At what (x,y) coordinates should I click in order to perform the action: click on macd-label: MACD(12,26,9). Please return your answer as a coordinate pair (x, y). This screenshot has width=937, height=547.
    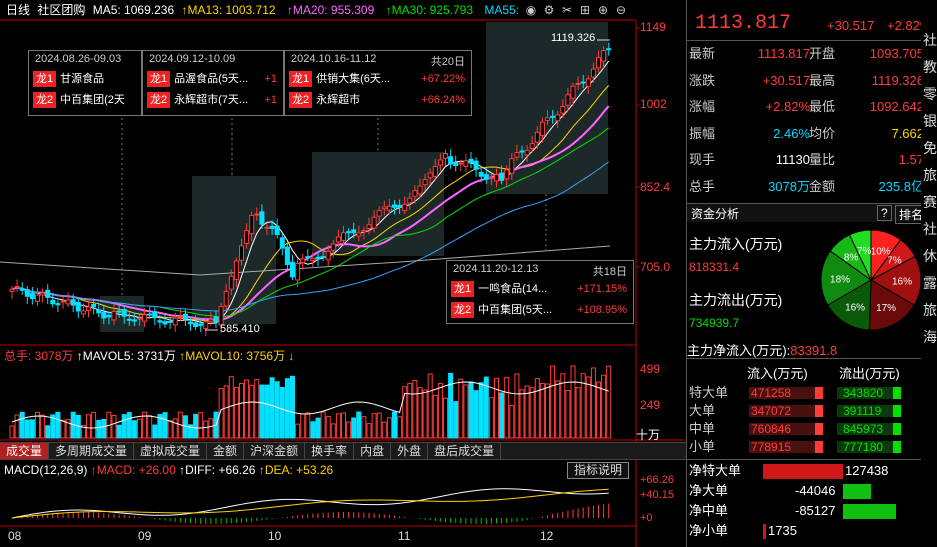
    Looking at the image, I should click on (46, 470).